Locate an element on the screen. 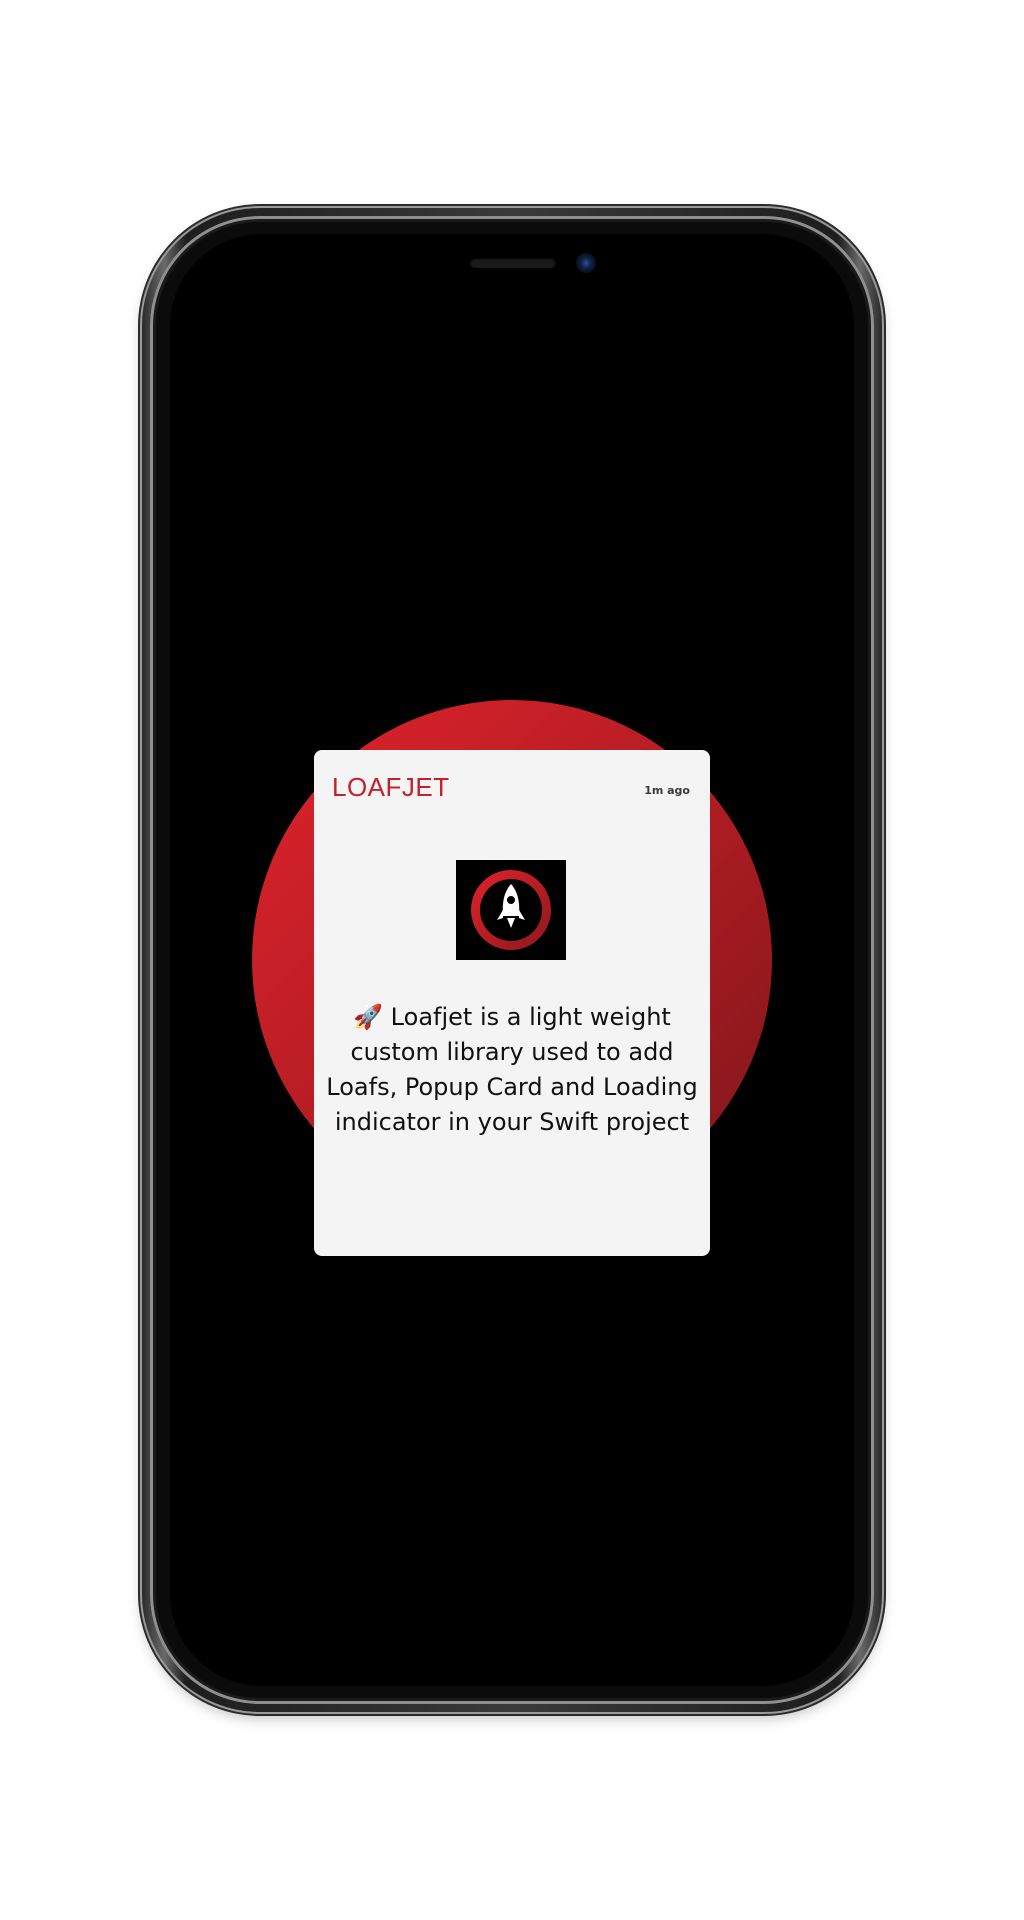  card-timestamp: 1m ago is located at coordinates (667, 790).